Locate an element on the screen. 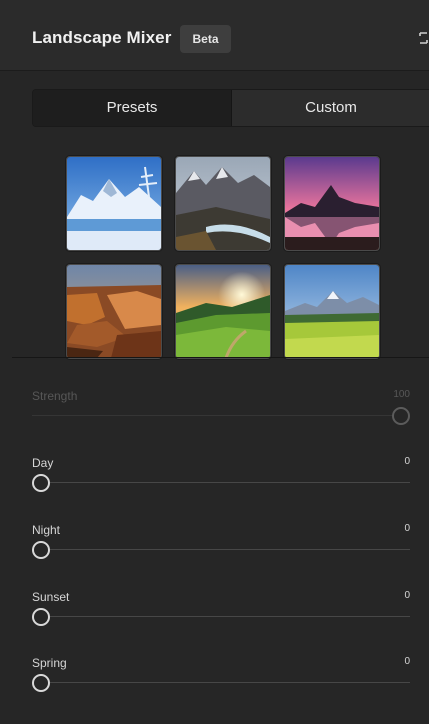 The height and width of the screenshot is (724, 429). preset-green-hills-sunrise is located at coordinates (223, 311).